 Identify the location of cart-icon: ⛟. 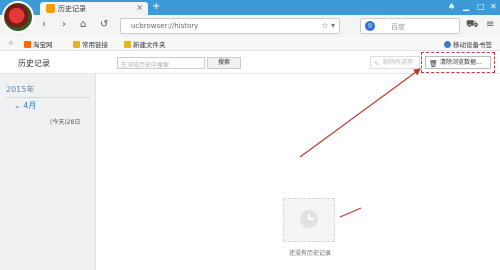
(472, 25).